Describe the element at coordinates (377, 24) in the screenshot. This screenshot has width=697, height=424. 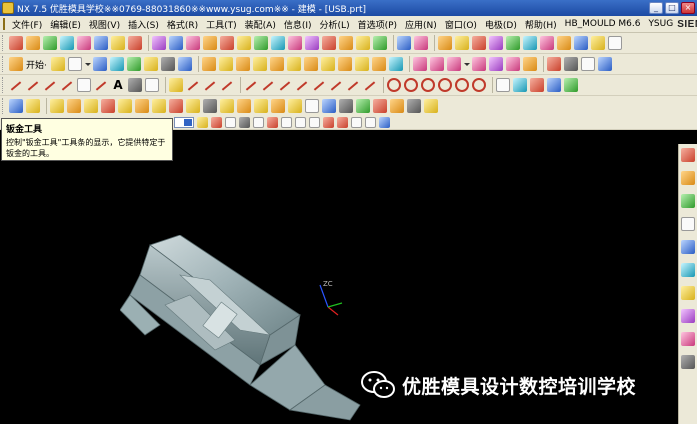
I see `menu-preferences: 首选项(P)` at that location.